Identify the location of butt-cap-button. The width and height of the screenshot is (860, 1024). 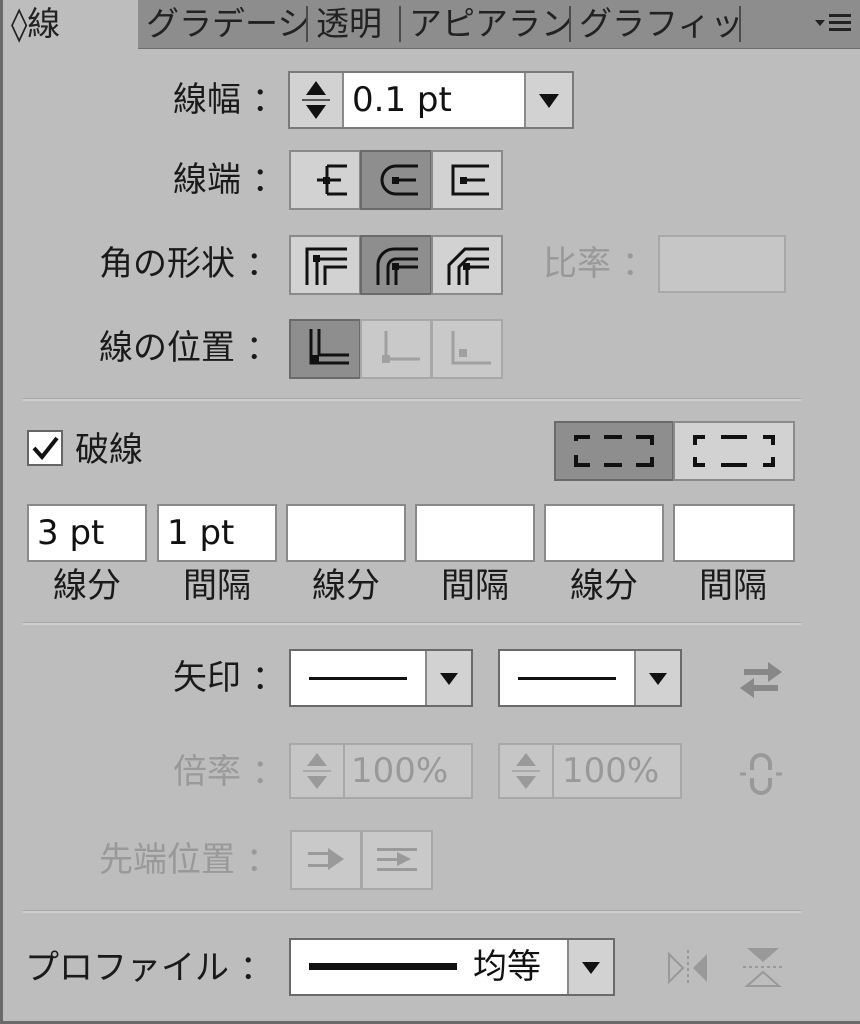
(325, 180).